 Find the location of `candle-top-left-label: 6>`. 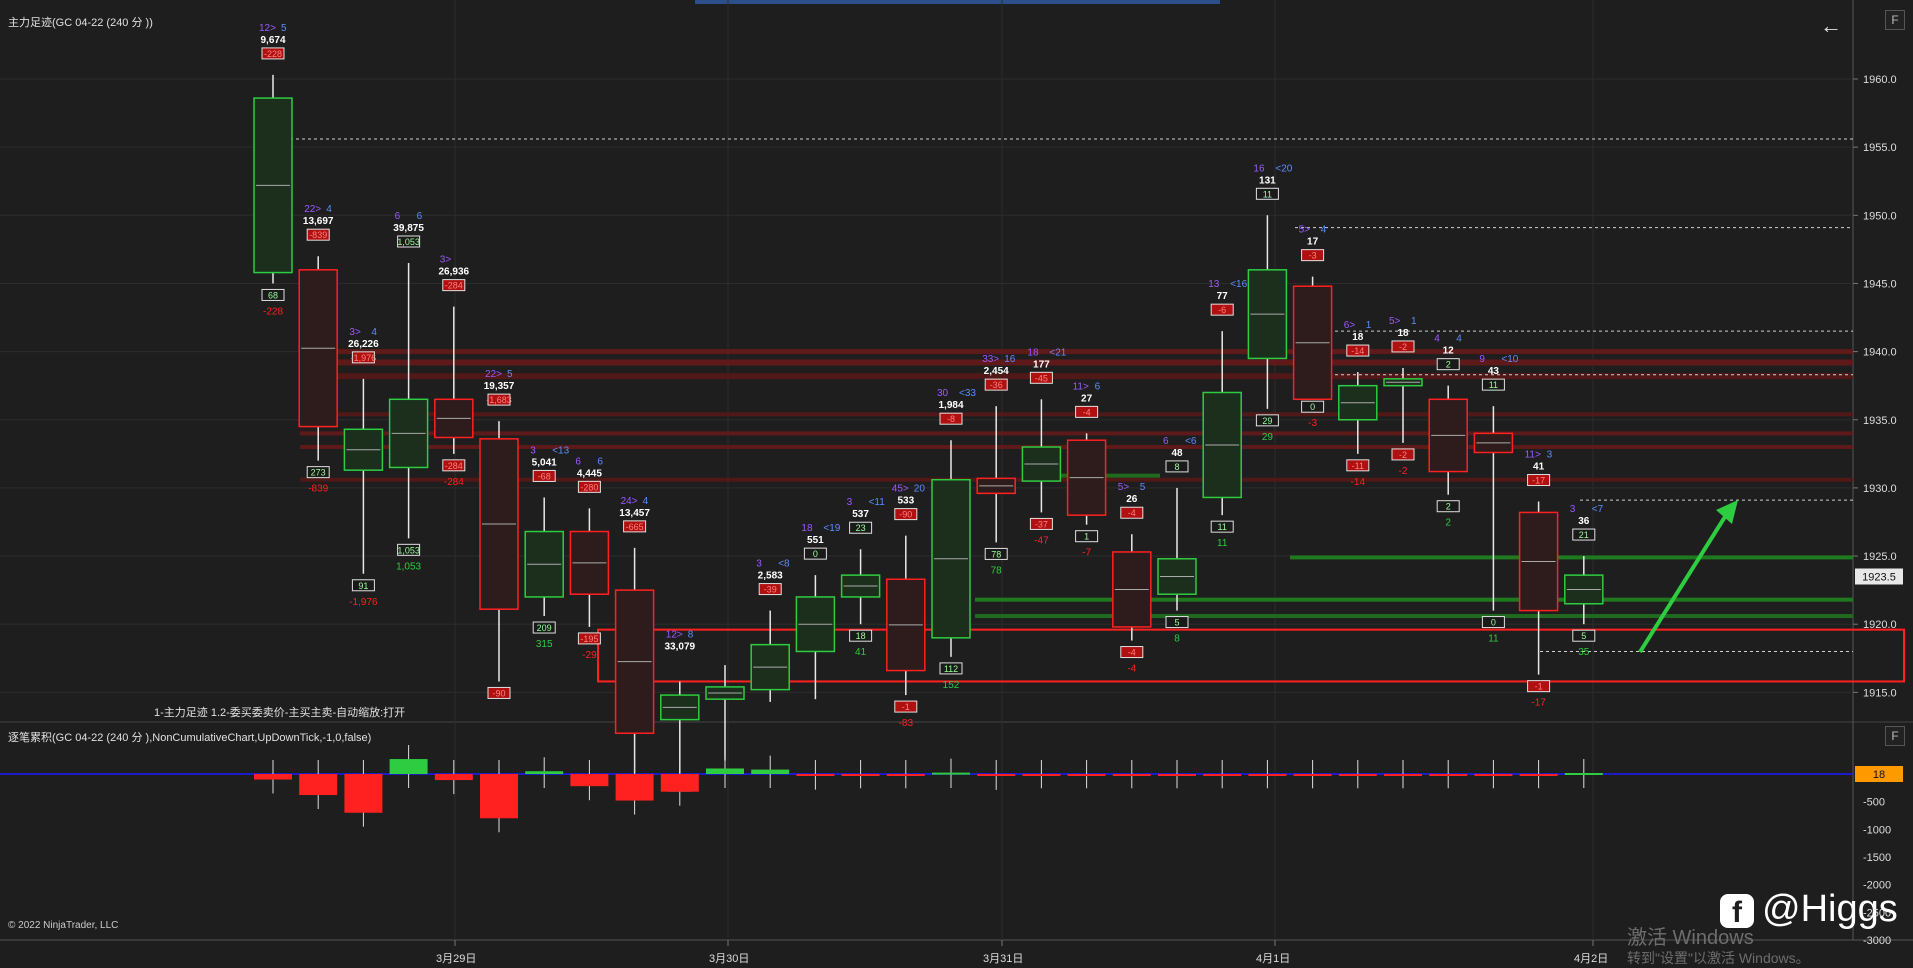

candle-top-left-label: 6> is located at coordinates (1350, 325).